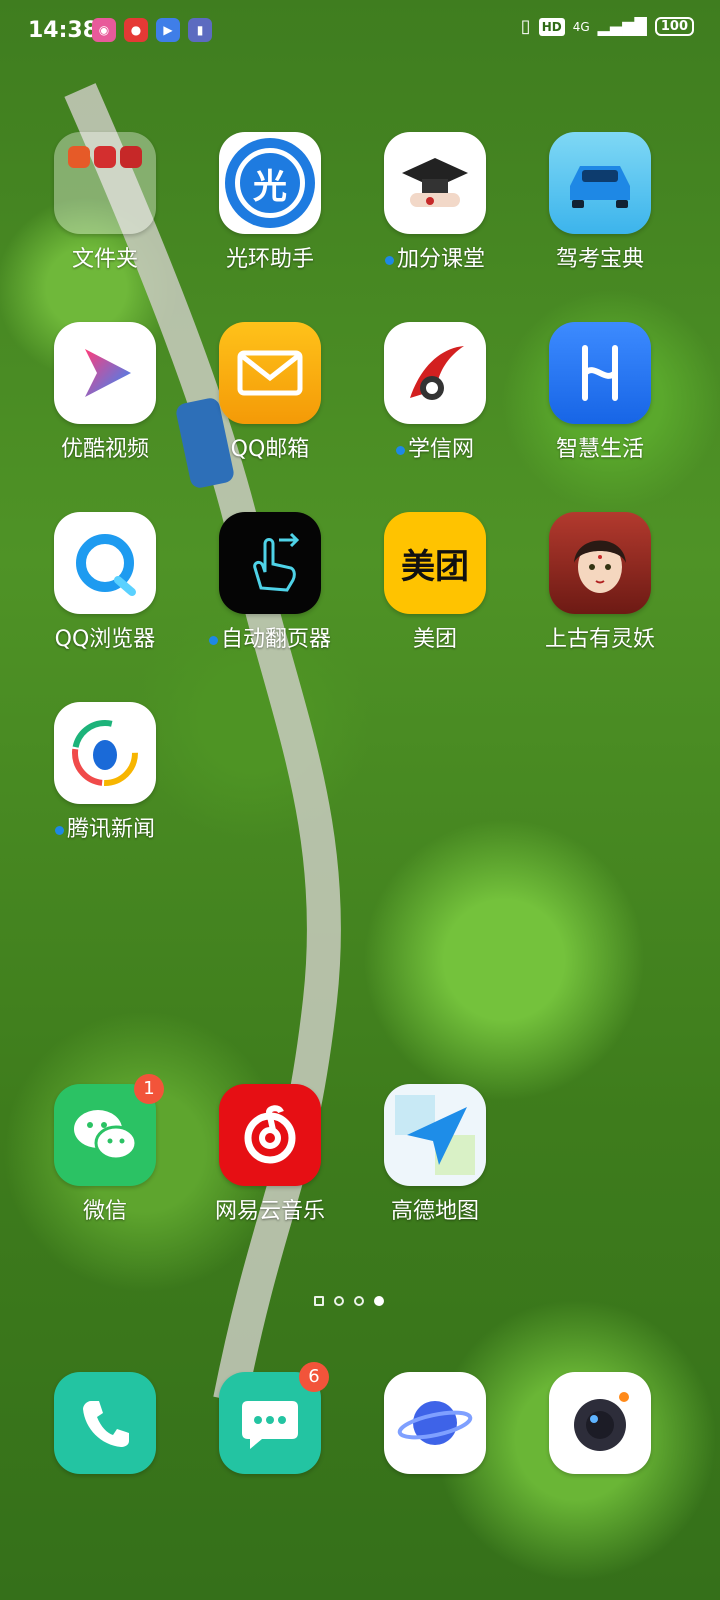  I want to click on system-indicators: ▯ HD 4G ▂▄▆█ 100, so click(607, 26).